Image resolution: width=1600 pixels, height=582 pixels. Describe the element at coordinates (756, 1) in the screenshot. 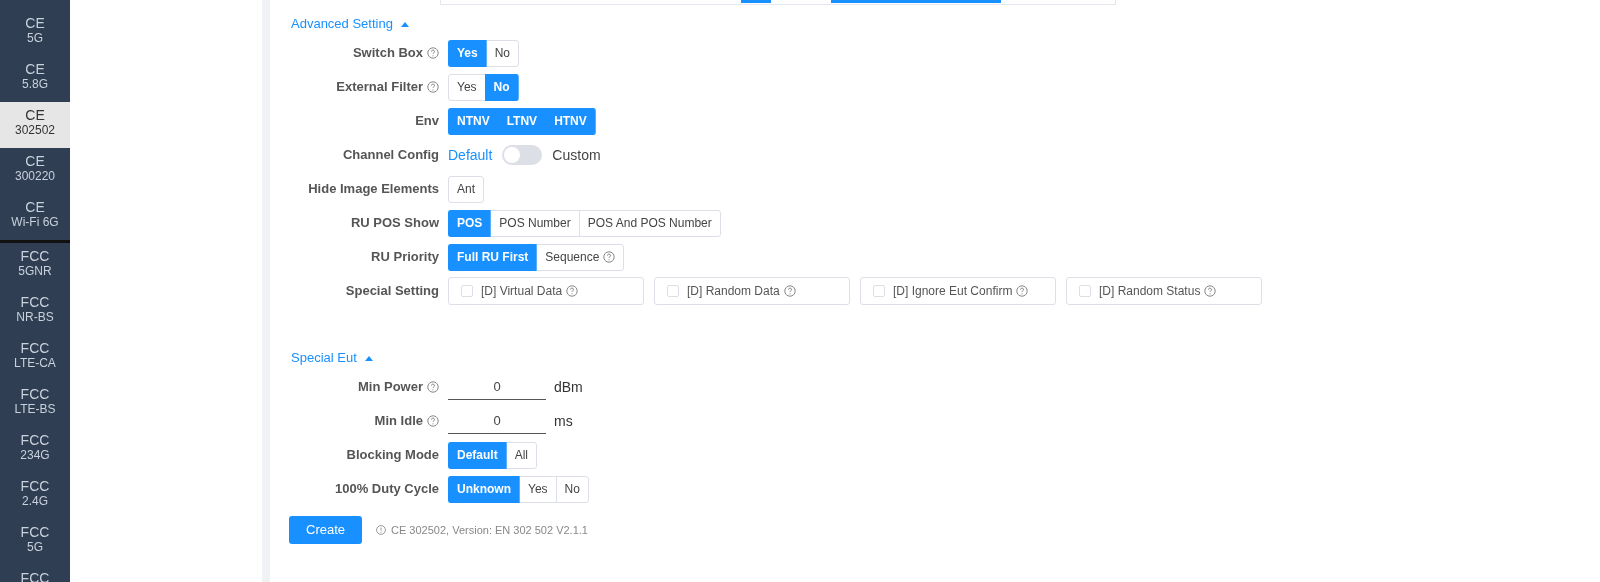

I see `table-edge` at that location.